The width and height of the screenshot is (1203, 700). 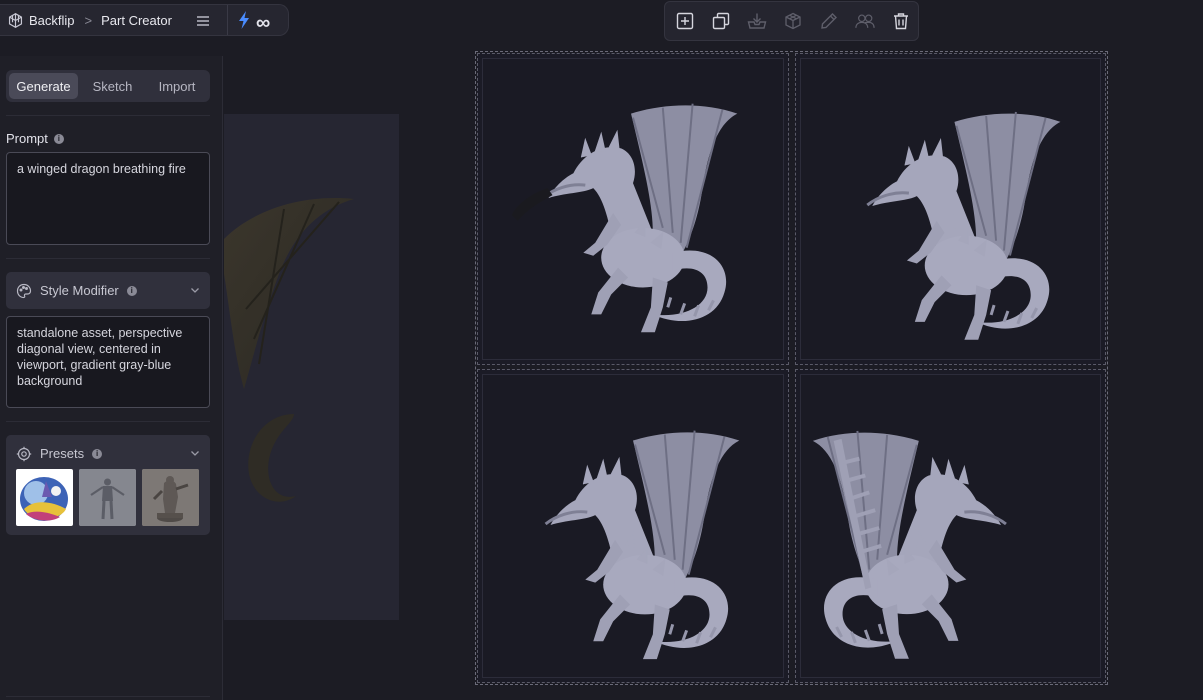 I want to click on style-modifier-header: Style Modifier i, so click(x=108, y=290).